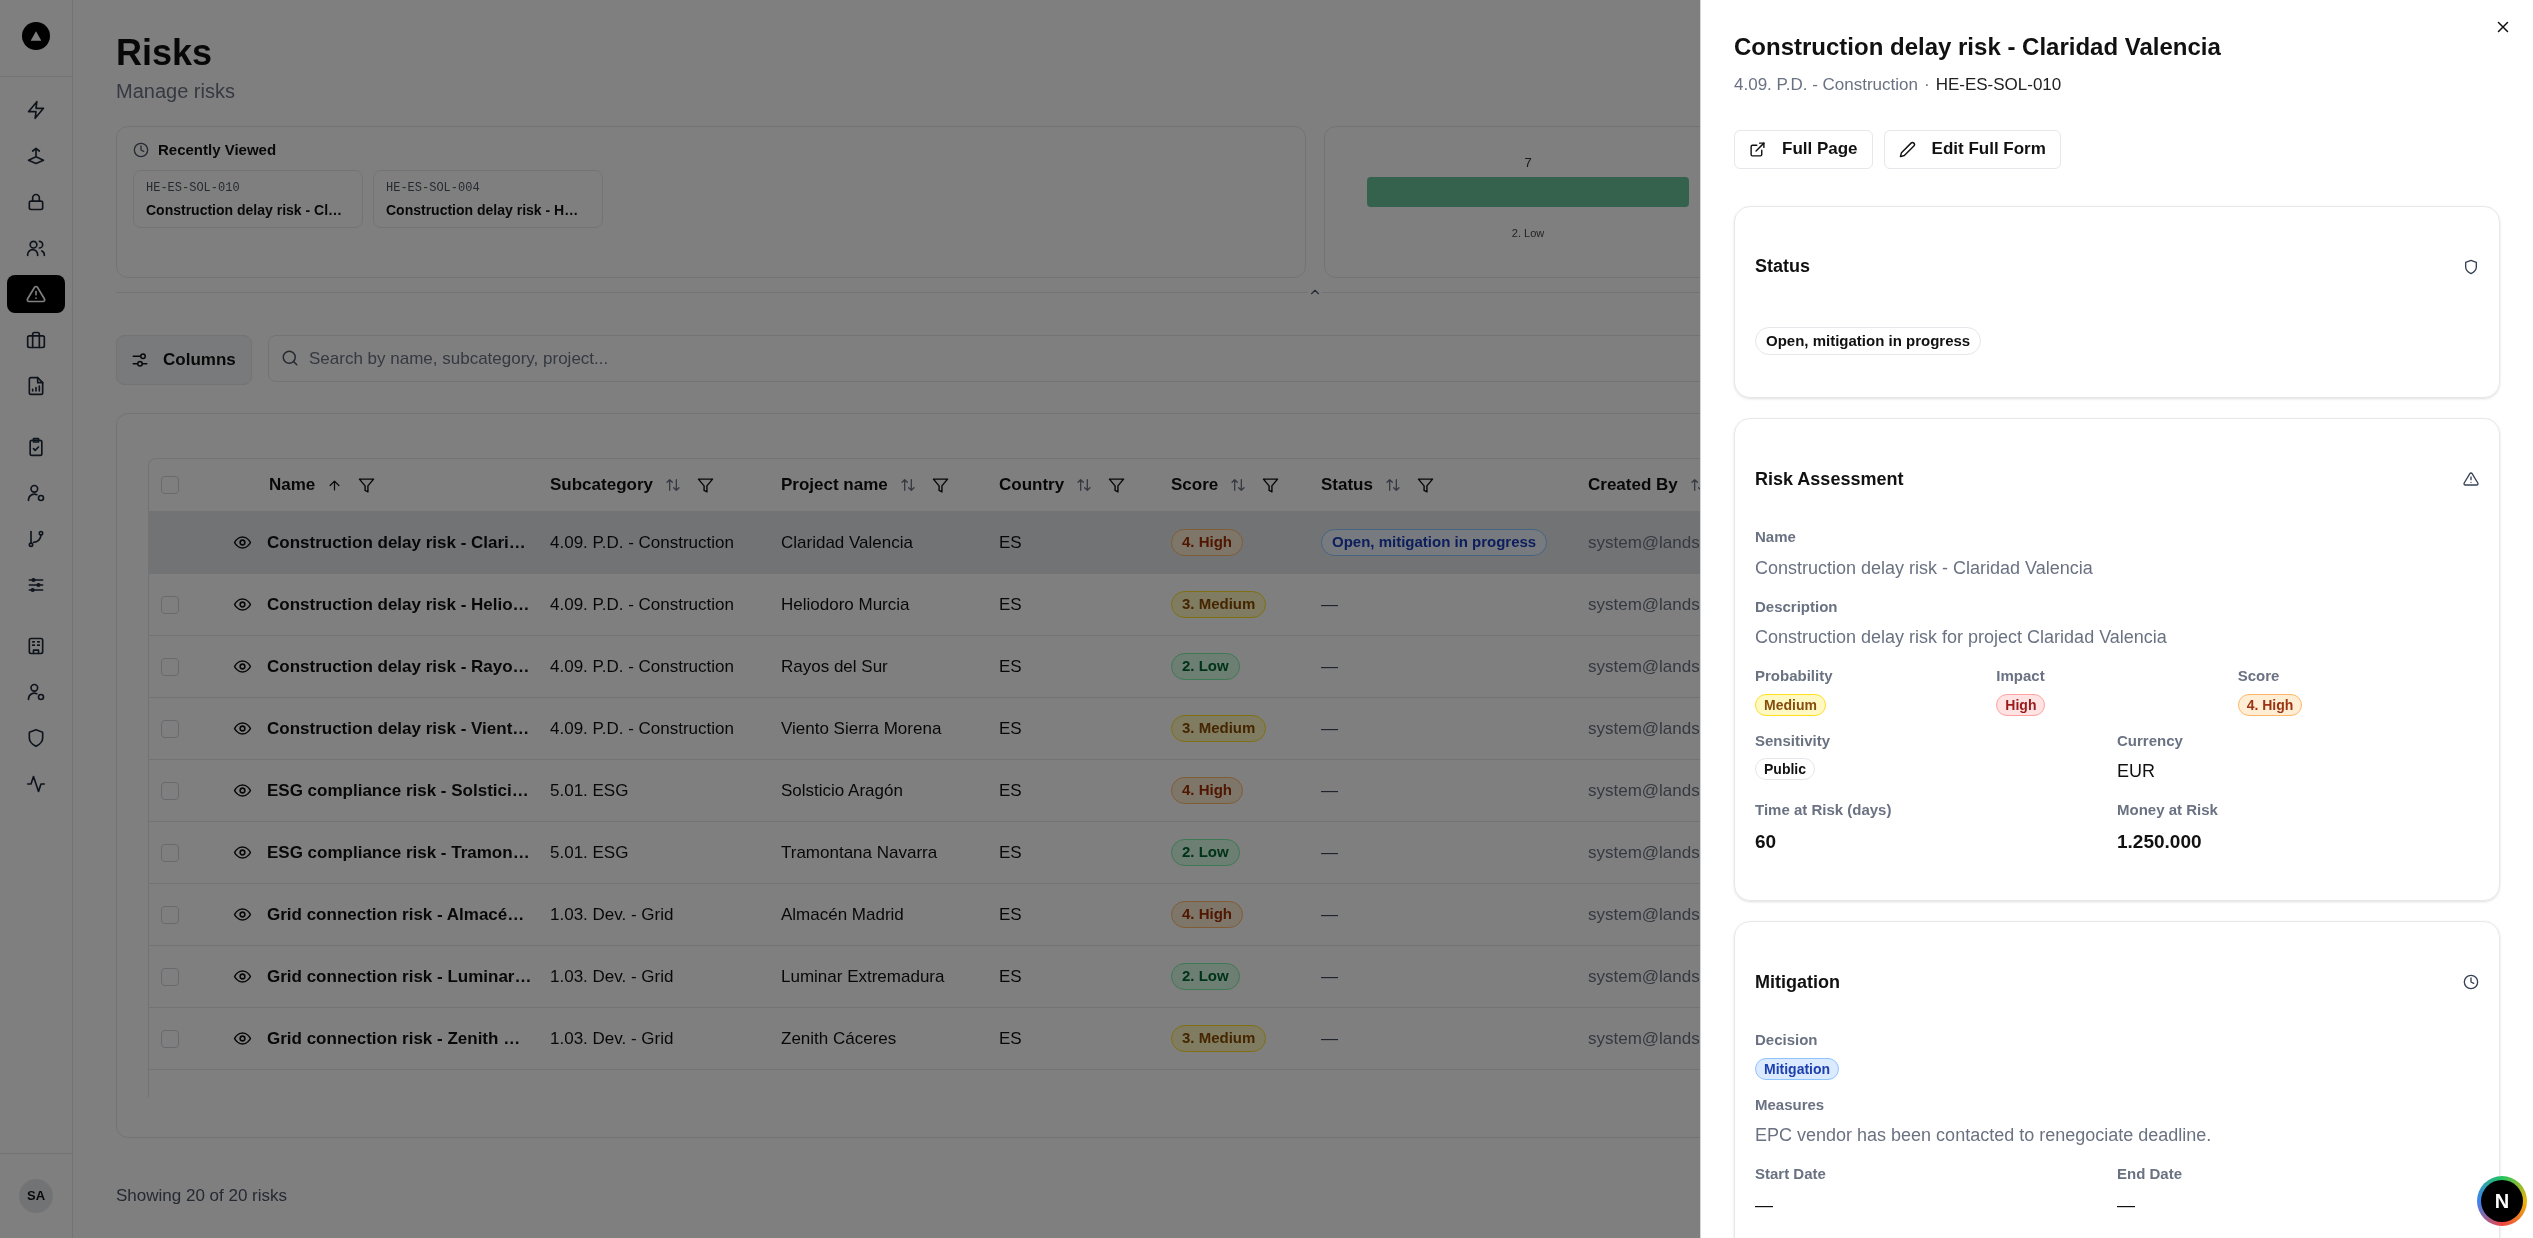  What do you see at coordinates (1983, 1135) in the screenshot?
I see `field-value: EPC vendor has been contacted to renegociate deadline.` at bounding box center [1983, 1135].